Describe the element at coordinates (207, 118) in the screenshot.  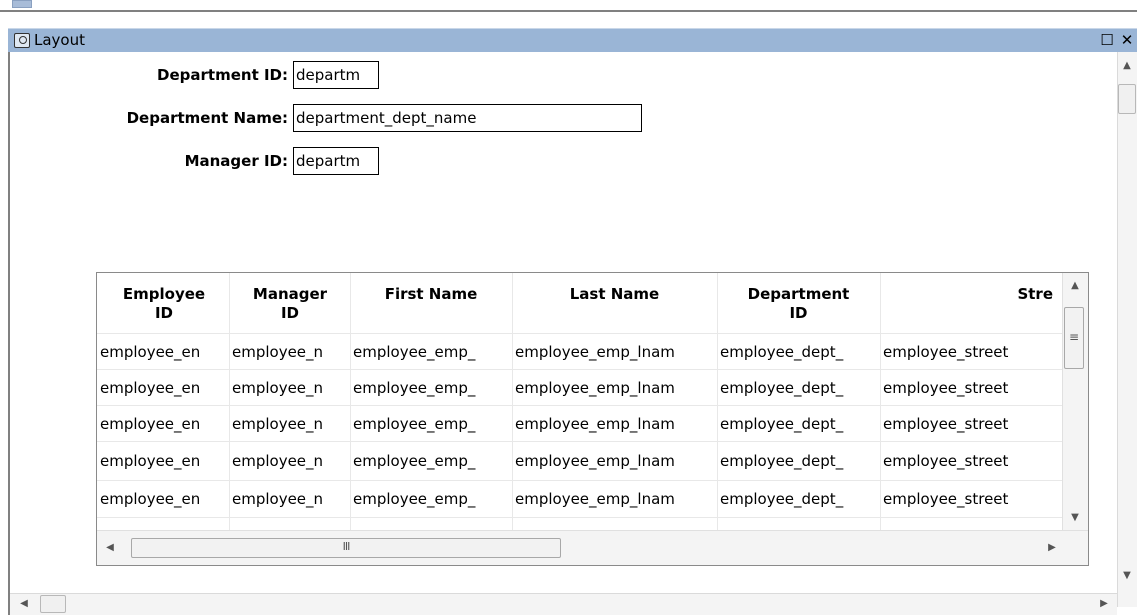
I see `department-name-label: Department Name:` at that location.